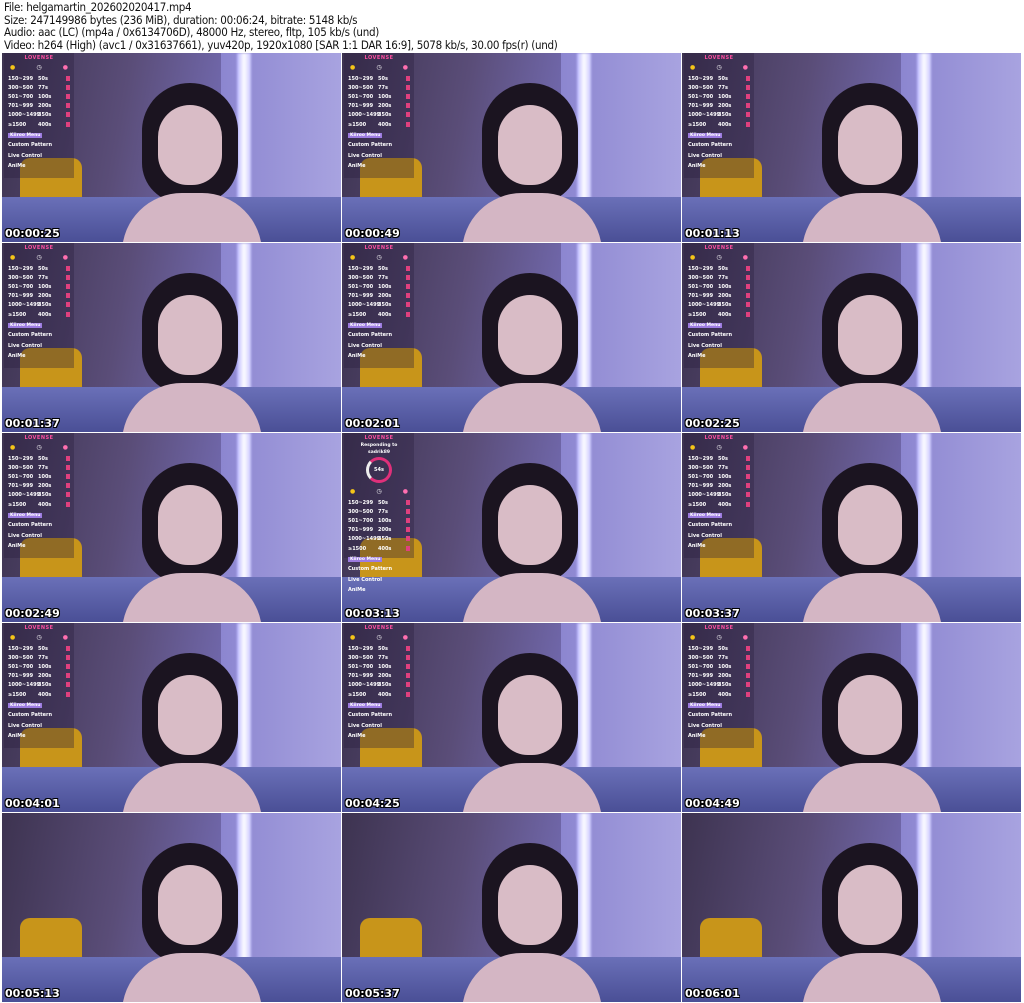 The width and height of the screenshot is (1024, 1003). What do you see at coordinates (32, 803) in the screenshot?
I see `timestamp: 00:04:01` at bounding box center [32, 803].